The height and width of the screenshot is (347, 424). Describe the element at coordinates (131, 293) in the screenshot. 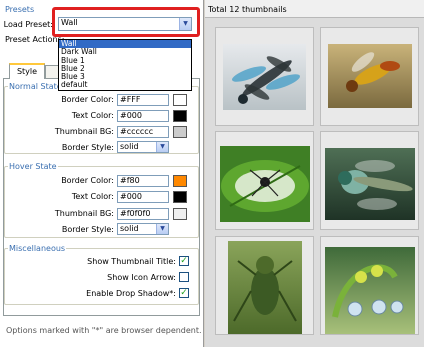

I see `drop-shadow-label: Enable Drop Shadow*:` at that location.